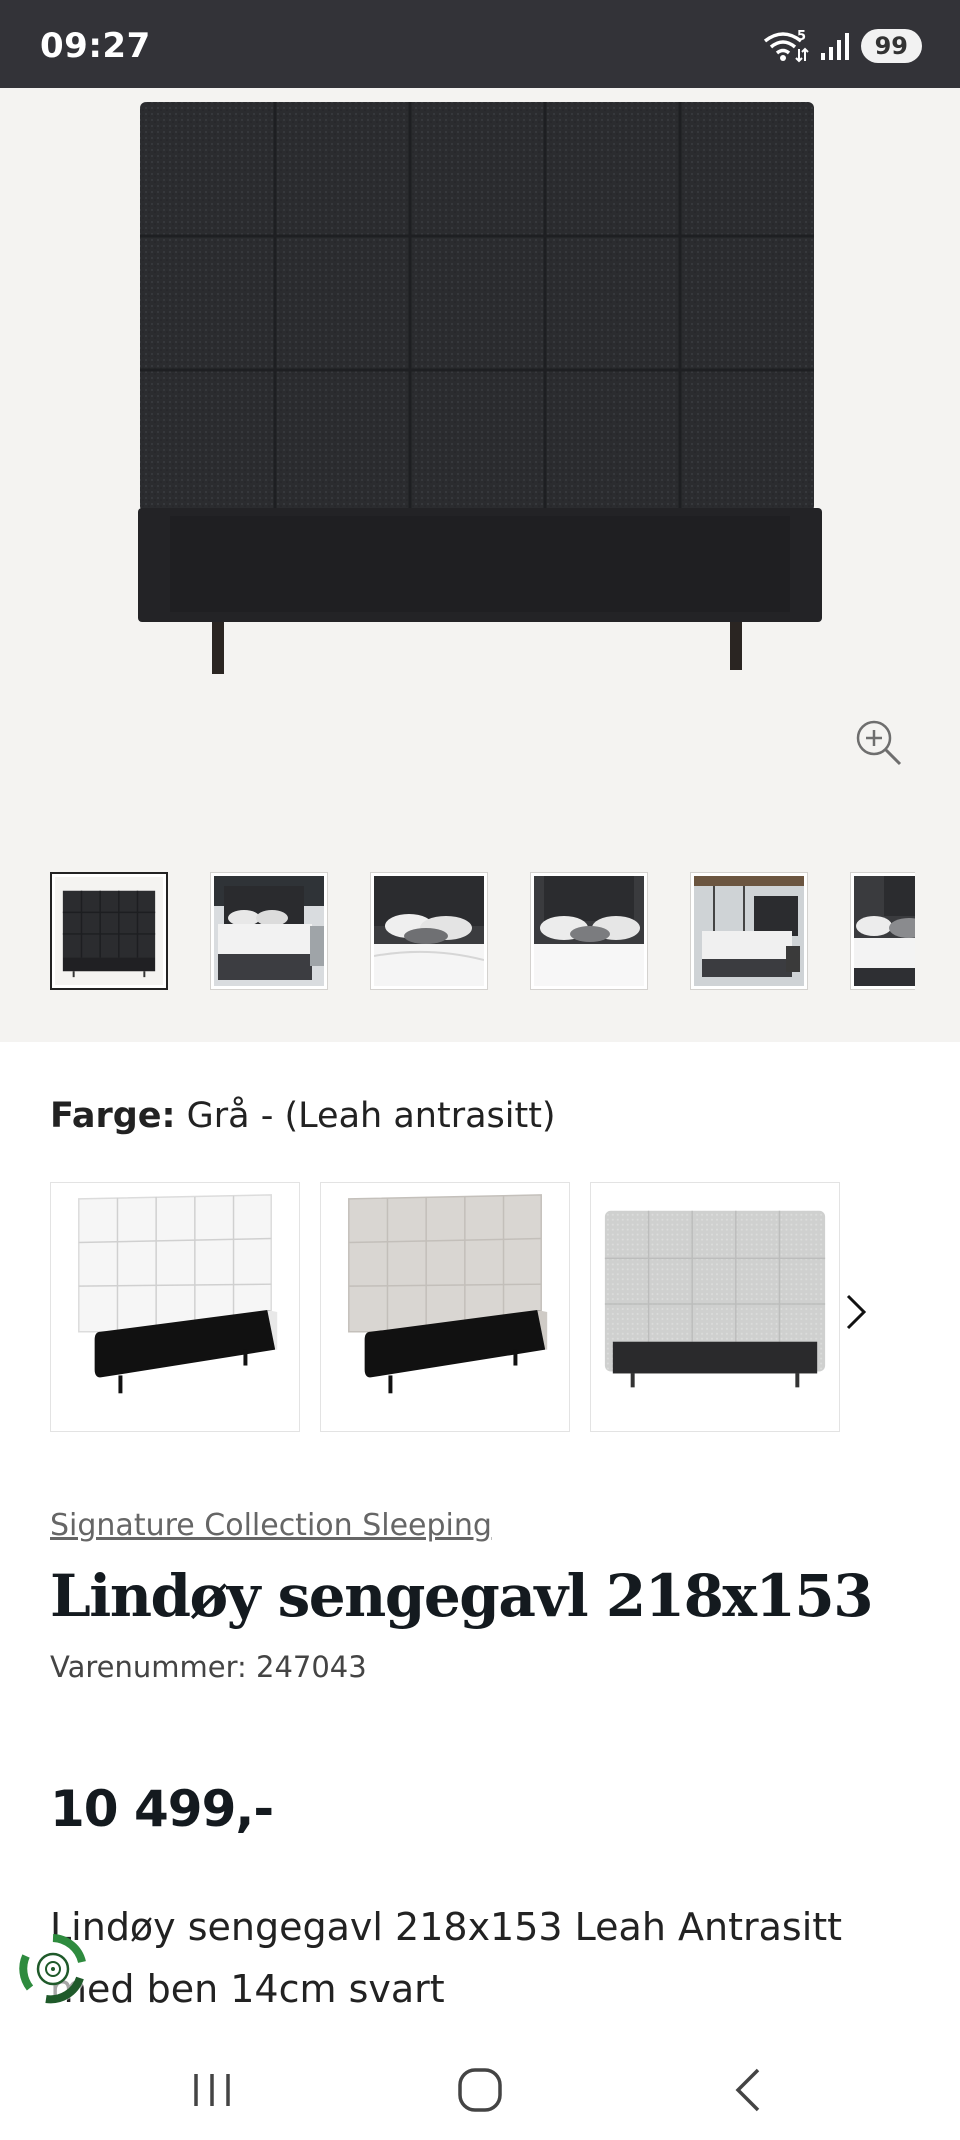 The image size is (960, 2140). I want to click on wifi-badge: 5, so click(801, 36).